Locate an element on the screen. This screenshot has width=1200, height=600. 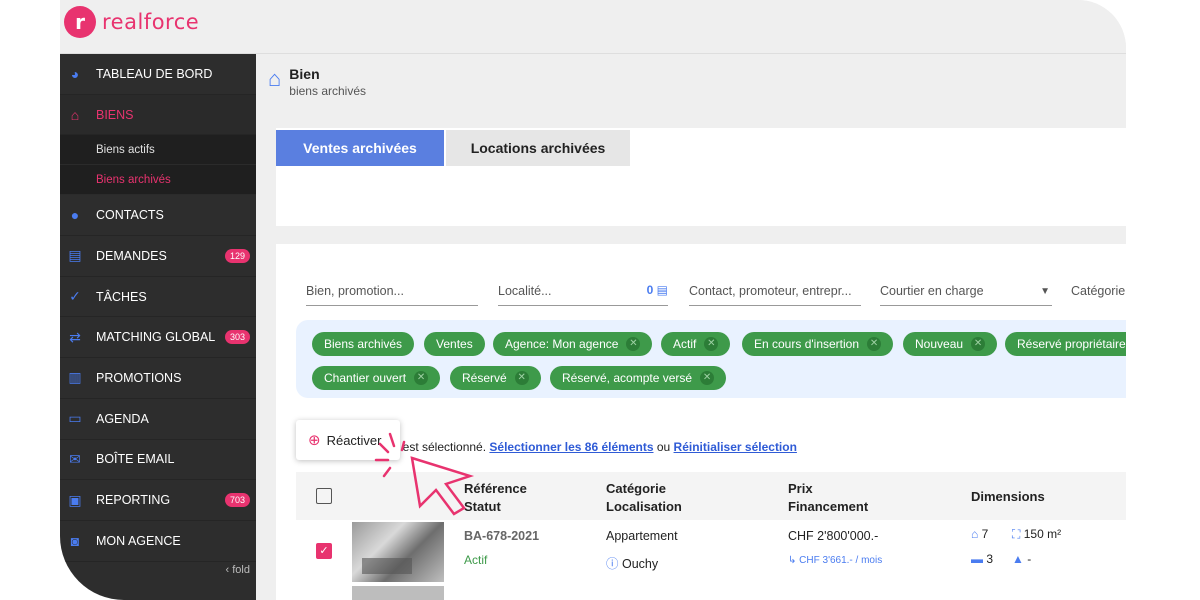
sidebar-item-boite-email: ✉ BOÎTE EMAIL is located at coordinates (158, 460).